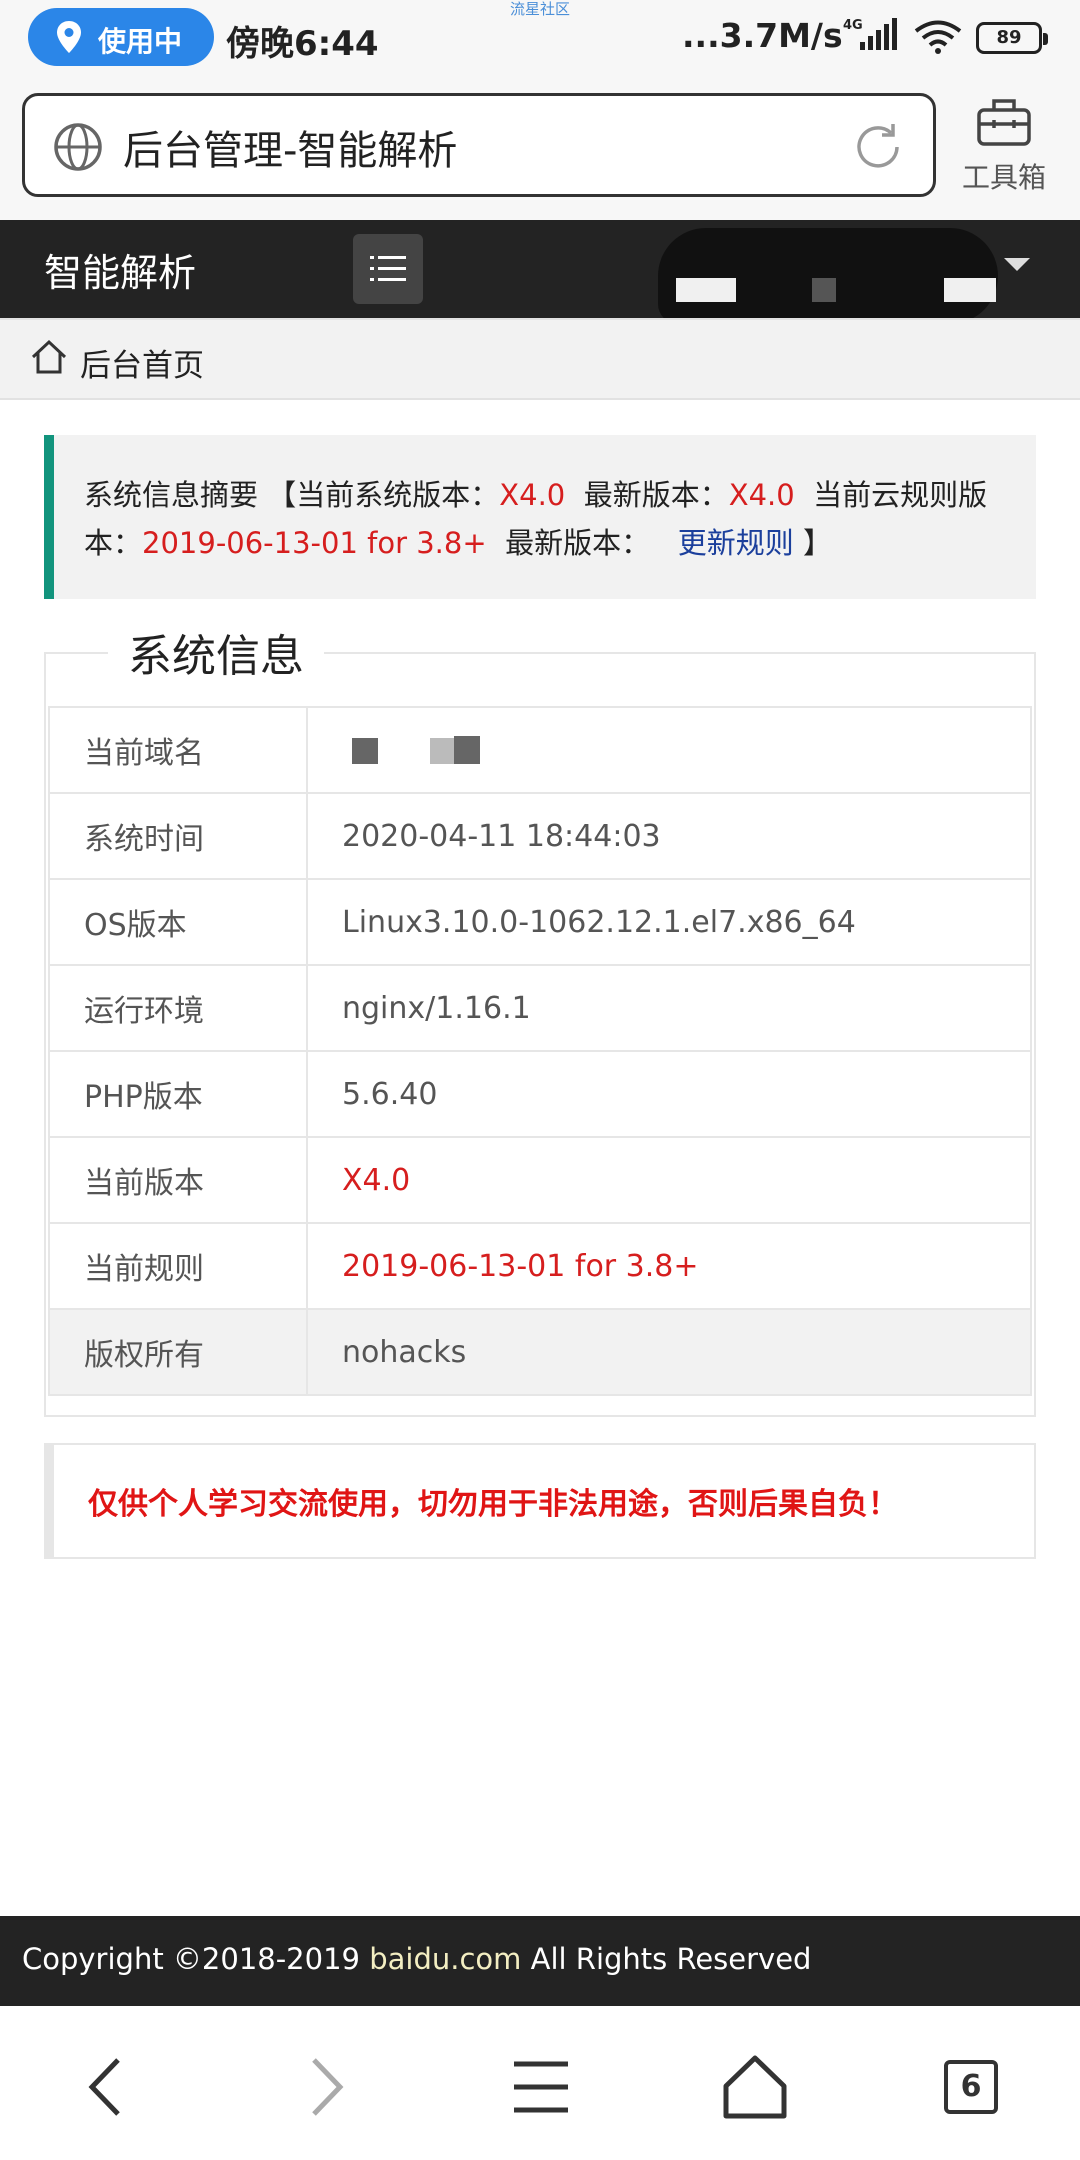 The image size is (1080, 2160). I want to click on row-value: nohacks, so click(669, 1352).